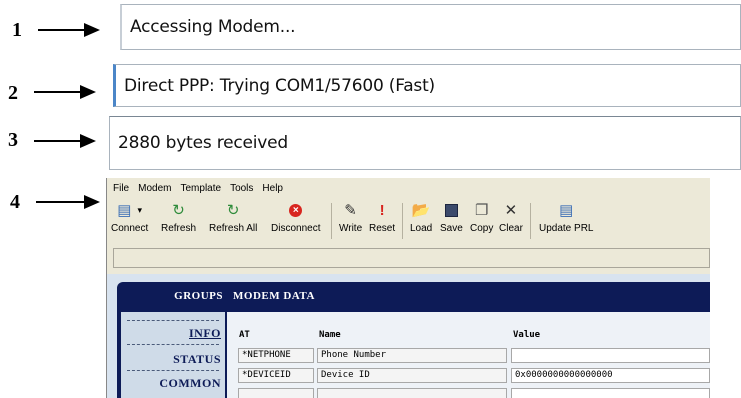  Describe the element at coordinates (272, 188) in the screenshot. I see `menu-help: Help` at that location.